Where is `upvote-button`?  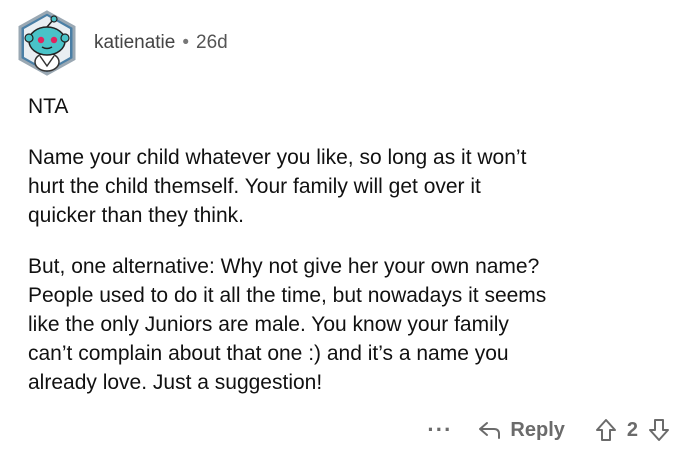 upvote-button is located at coordinates (606, 430).